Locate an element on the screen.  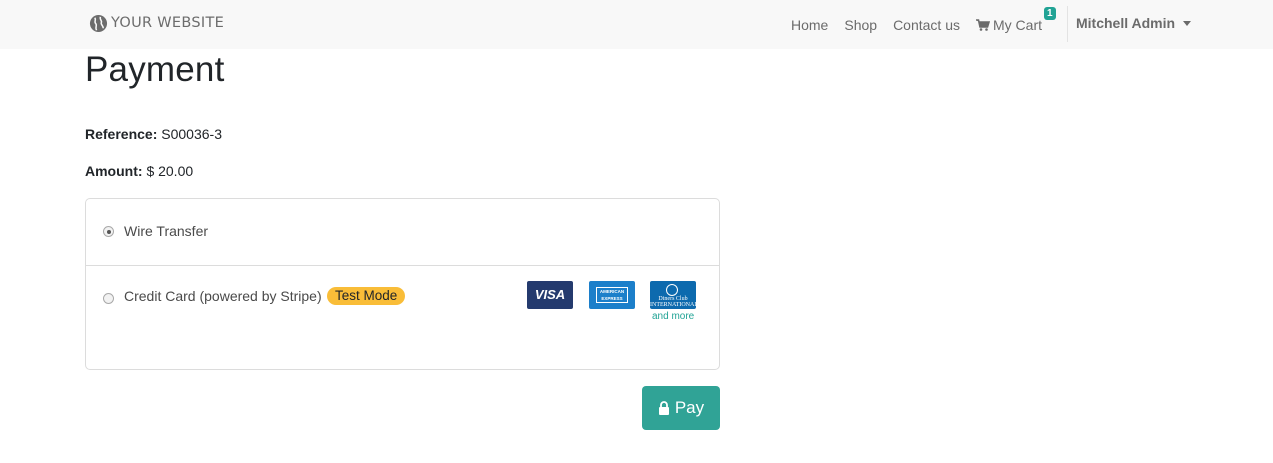
brand-logo: YOUR WEBSITE is located at coordinates (156, 23).